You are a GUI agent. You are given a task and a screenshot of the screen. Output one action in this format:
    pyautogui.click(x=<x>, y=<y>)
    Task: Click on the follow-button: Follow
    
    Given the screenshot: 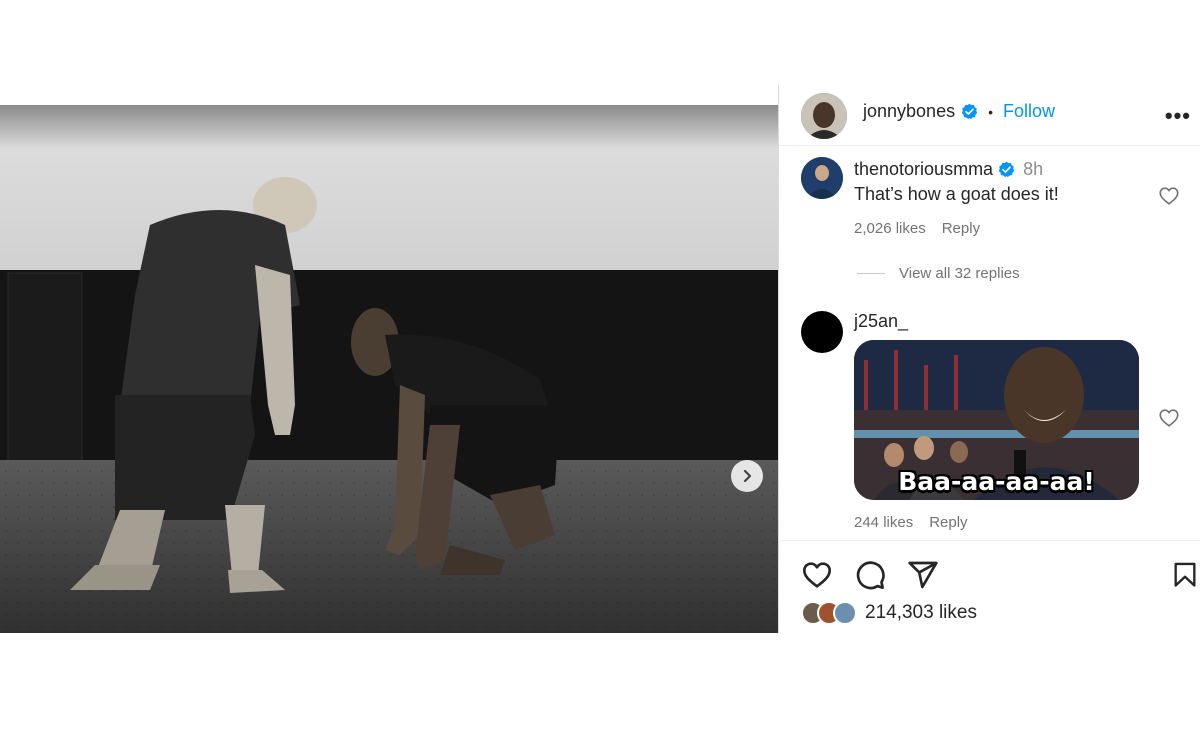 What is the action you would take?
    pyautogui.click(x=1029, y=111)
    